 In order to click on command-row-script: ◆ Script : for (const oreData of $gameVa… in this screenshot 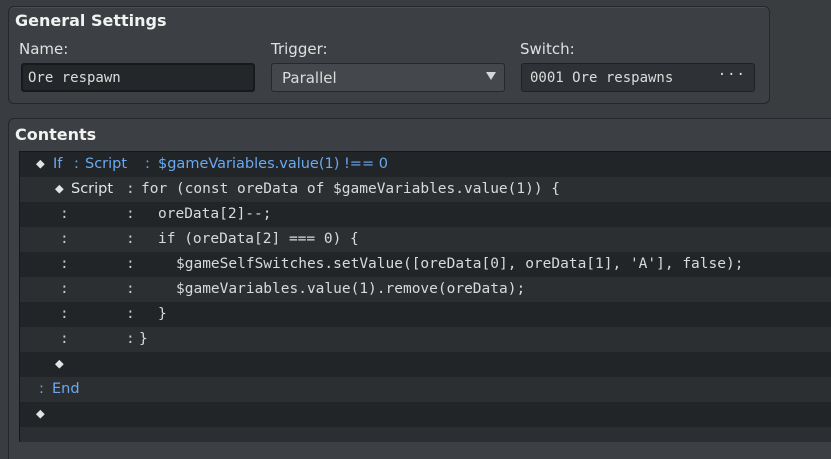, I will do `click(425, 189)`.